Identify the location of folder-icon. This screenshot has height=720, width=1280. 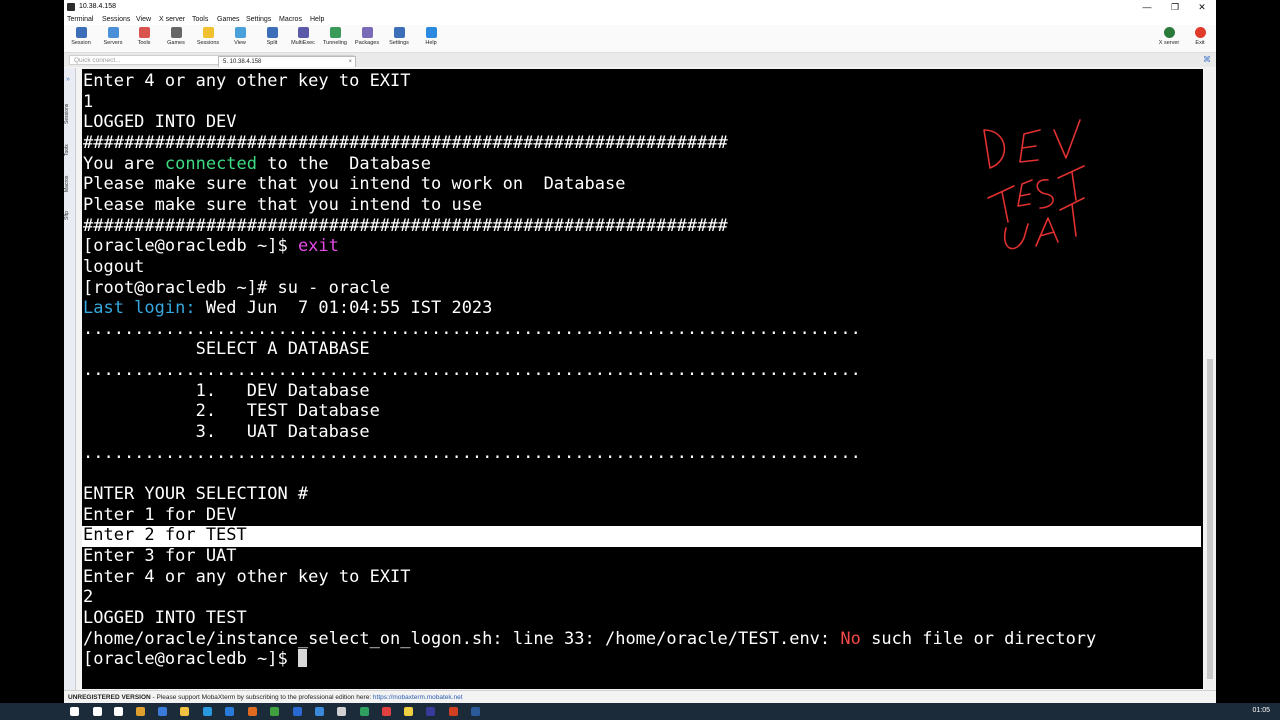
(184, 711).